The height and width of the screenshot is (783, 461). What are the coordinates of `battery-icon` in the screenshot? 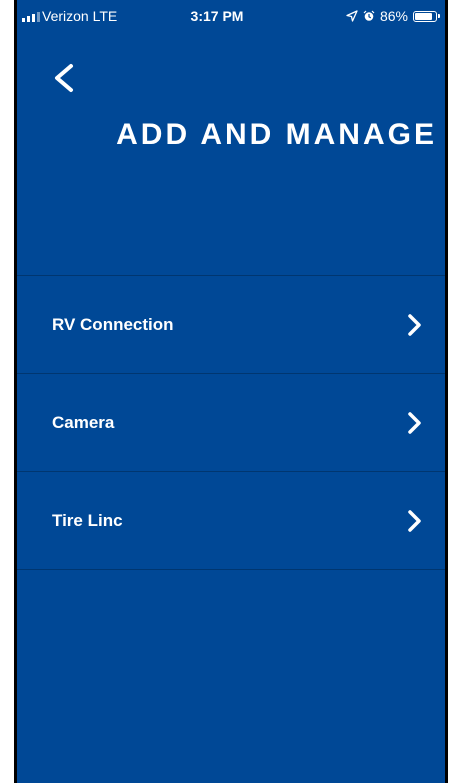 It's located at (426, 16).